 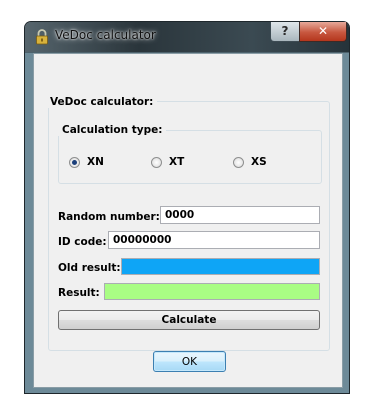 I want to click on help-button: ?, so click(x=285, y=32).